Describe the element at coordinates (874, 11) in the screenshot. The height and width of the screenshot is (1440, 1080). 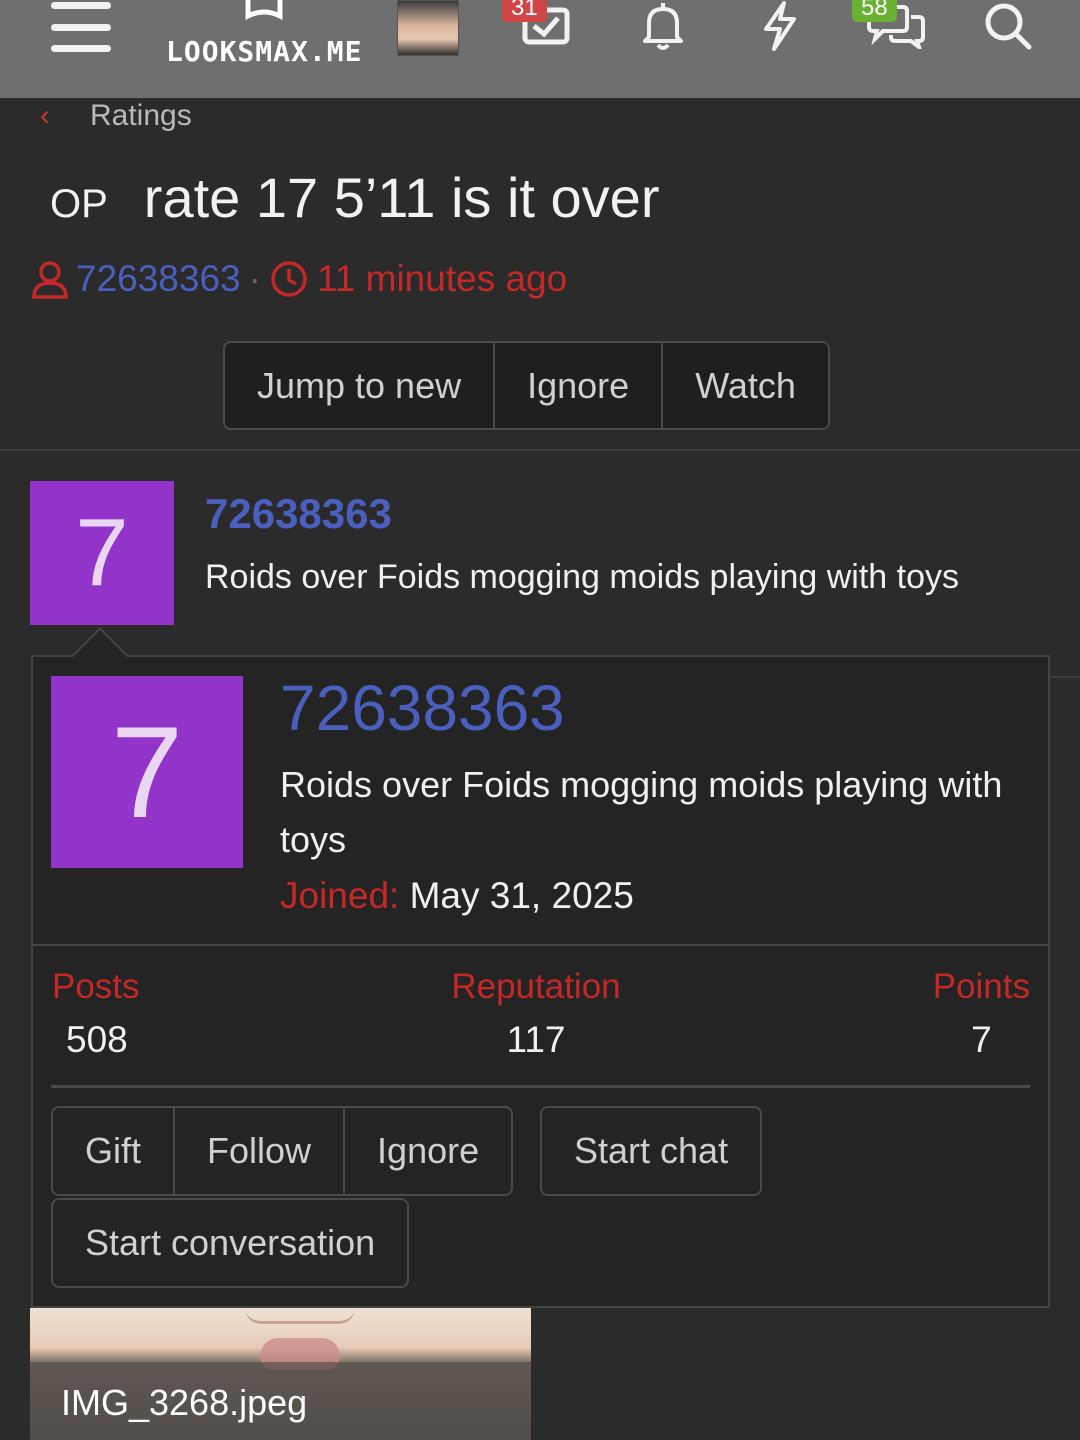
I see `chat-count-badge: 58` at that location.